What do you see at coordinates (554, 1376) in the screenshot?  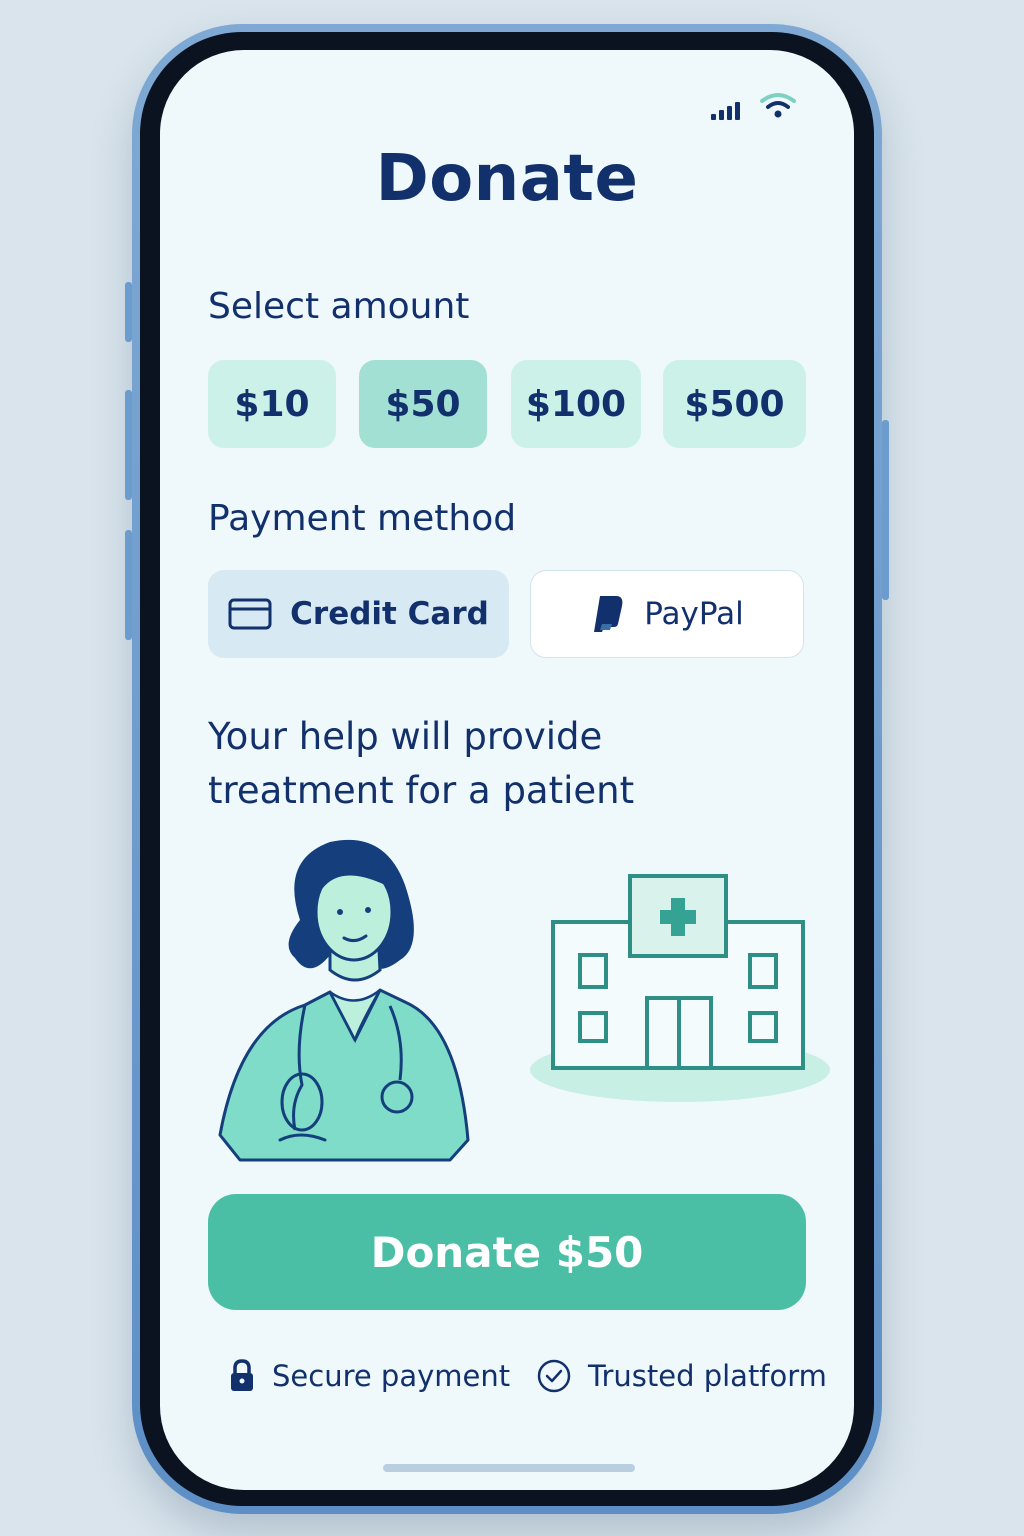 I see `check-circle-icon` at bounding box center [554, 1376].